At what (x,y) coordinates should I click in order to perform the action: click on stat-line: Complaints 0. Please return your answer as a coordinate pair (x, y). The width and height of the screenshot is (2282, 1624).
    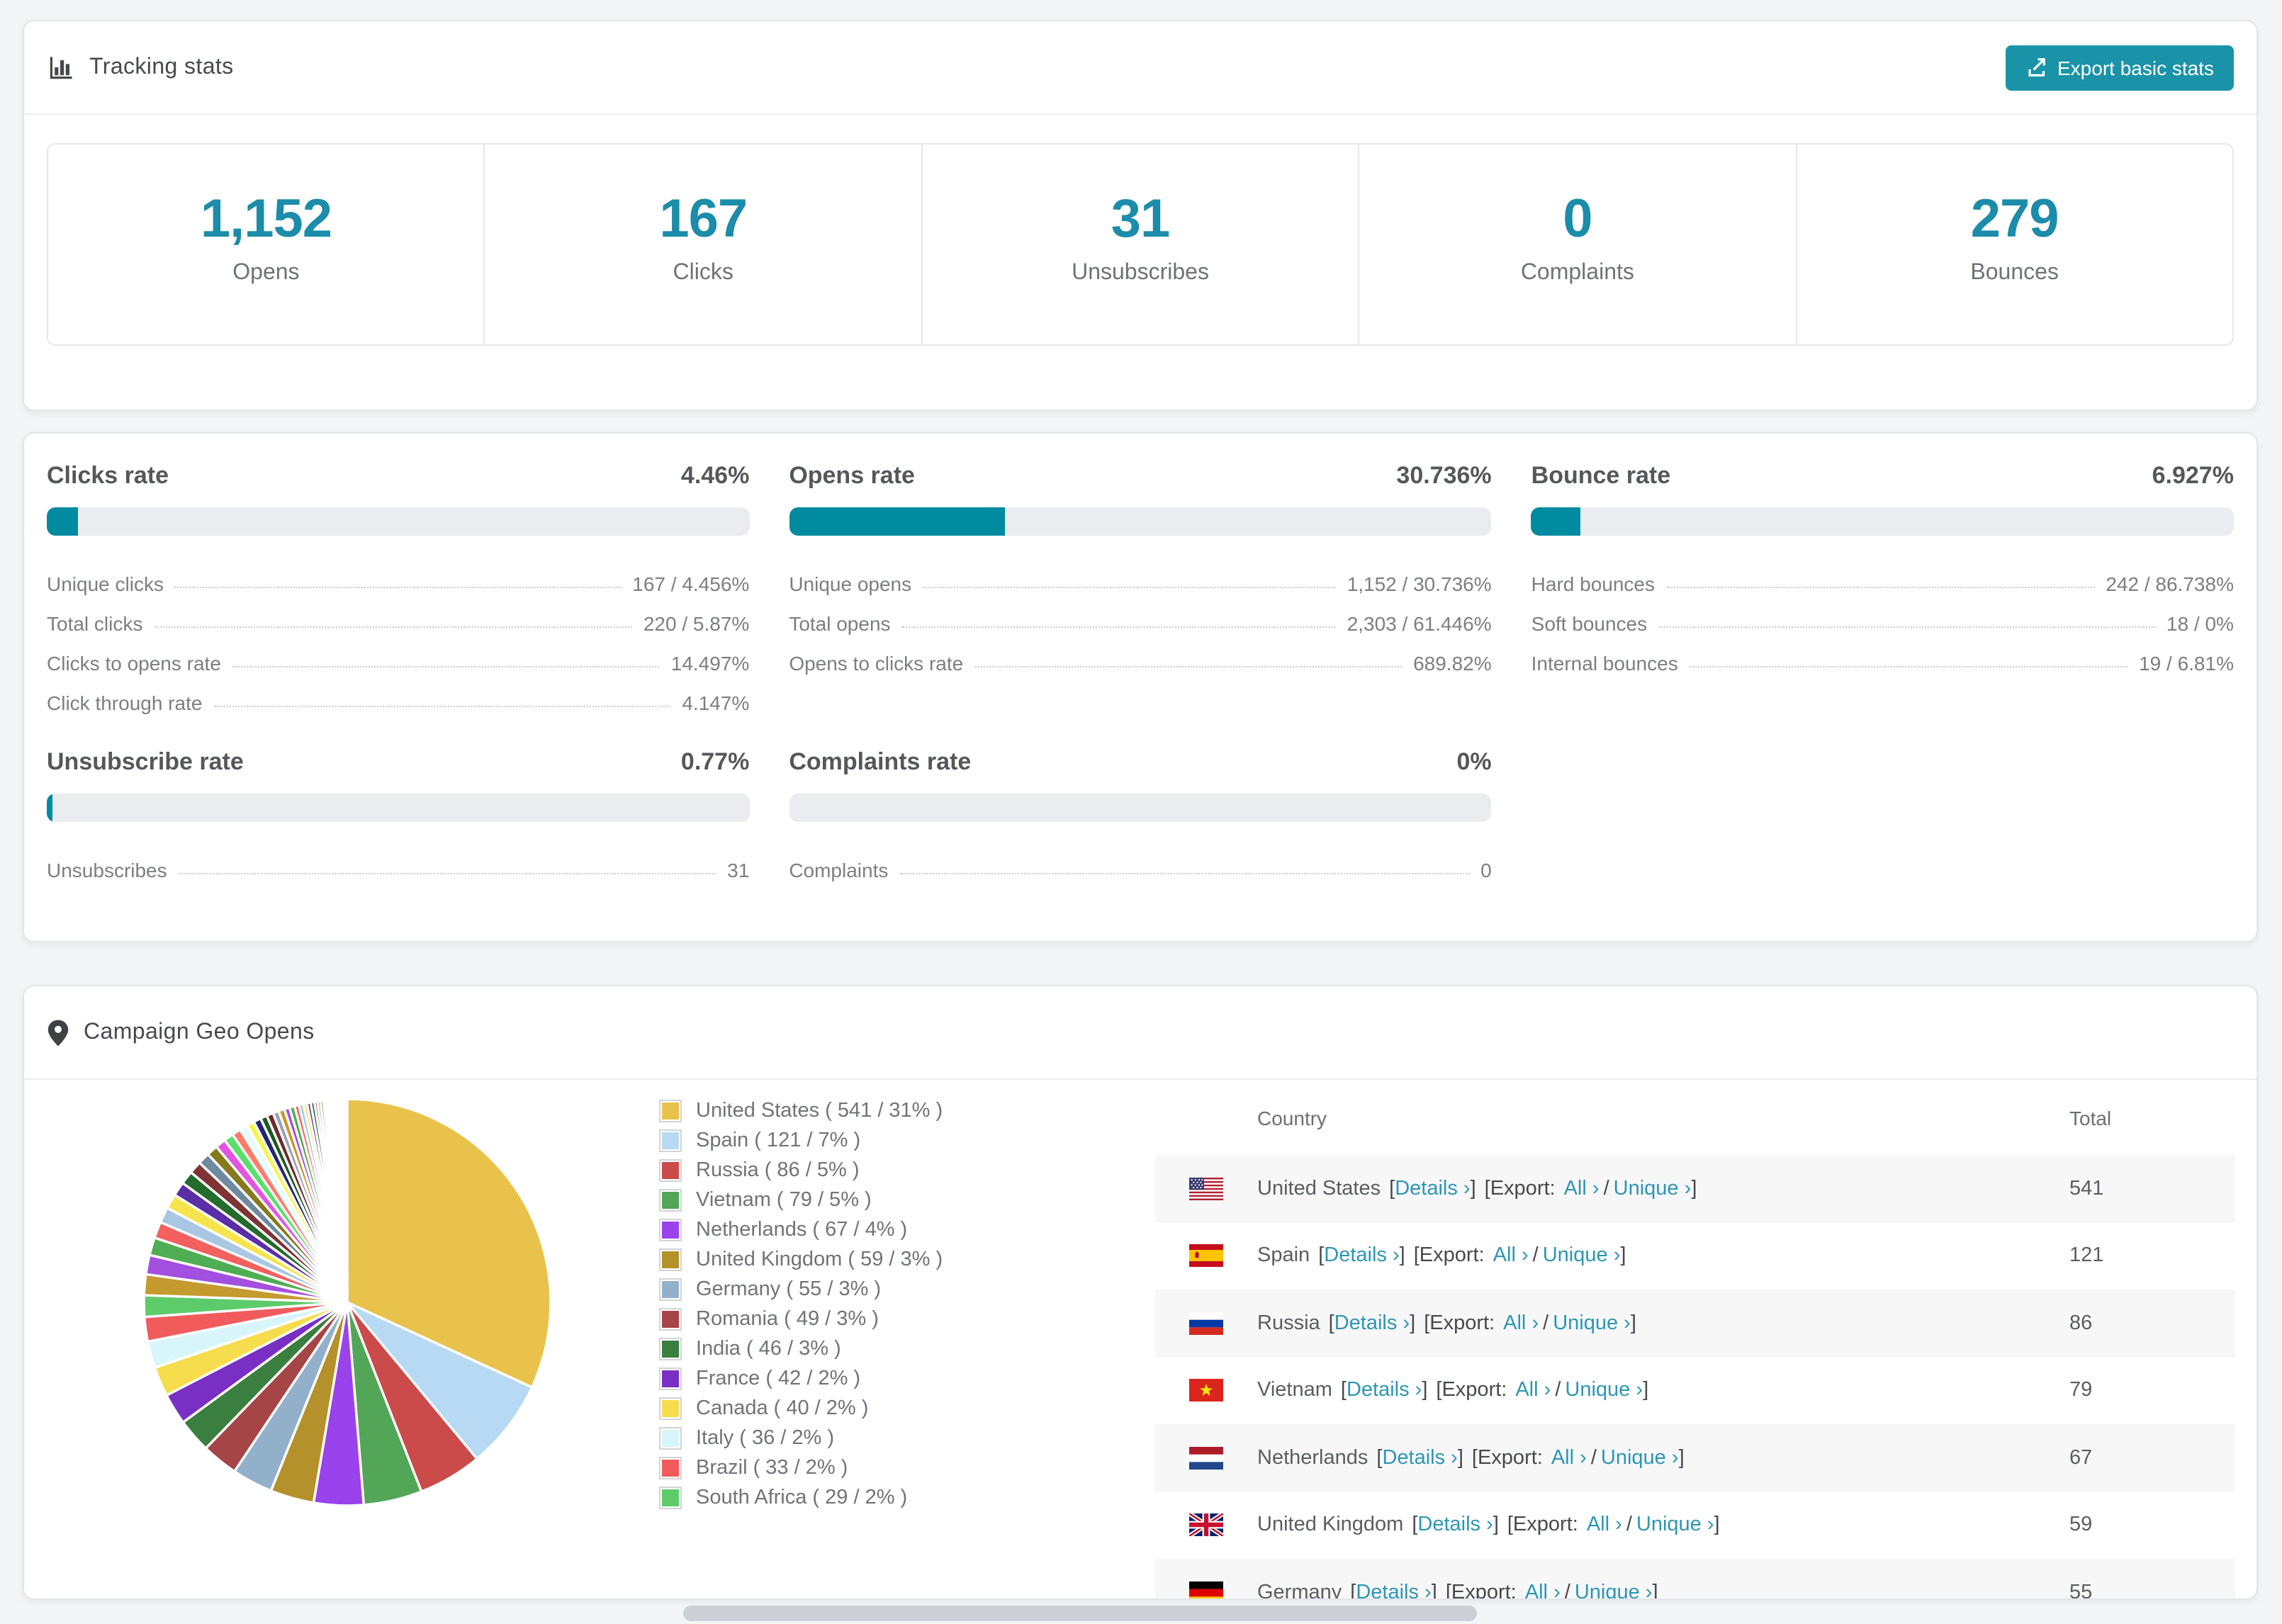
    Looking at the image, I should click on (1140, 870).